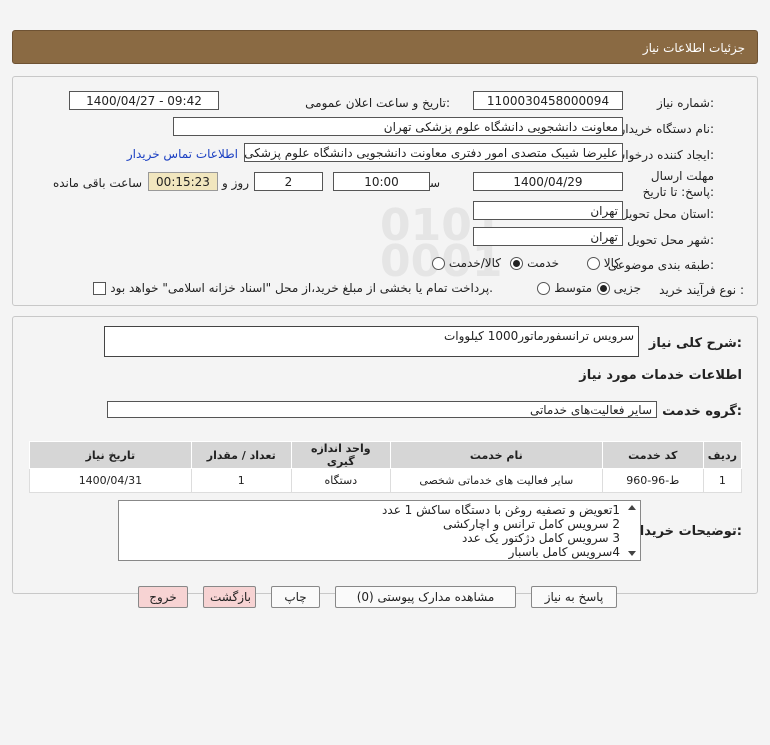 This screenshot has width=770, height=745. Describe the element at coordinates (685, 103) in the screenshot. I see `need-number-label: شماره نیاز:` at that location.